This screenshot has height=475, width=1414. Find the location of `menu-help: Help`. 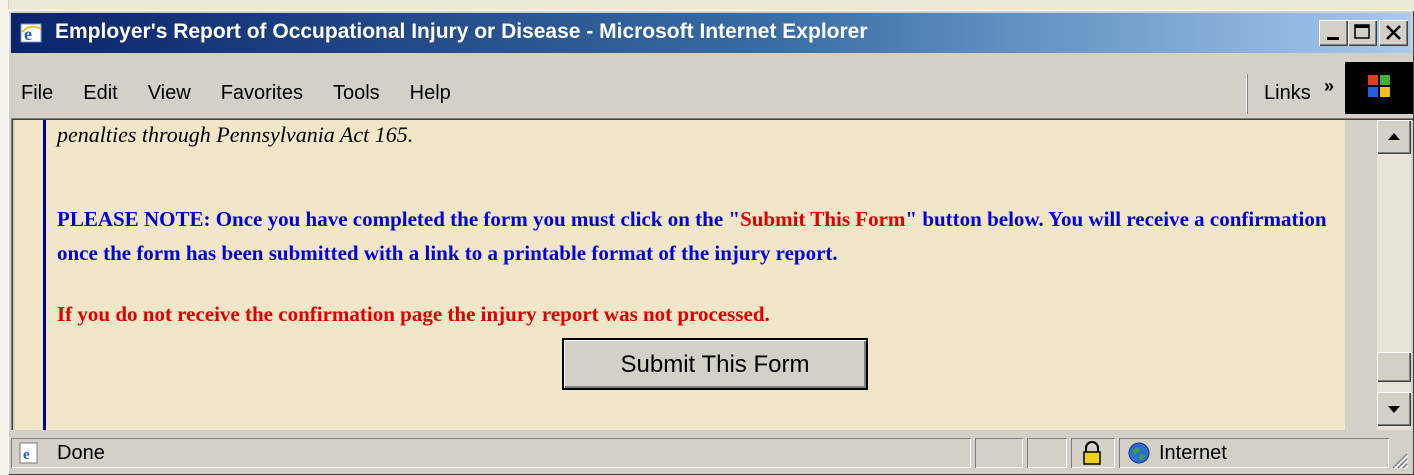

menu-help: Help is located at coordinates (430, 93).